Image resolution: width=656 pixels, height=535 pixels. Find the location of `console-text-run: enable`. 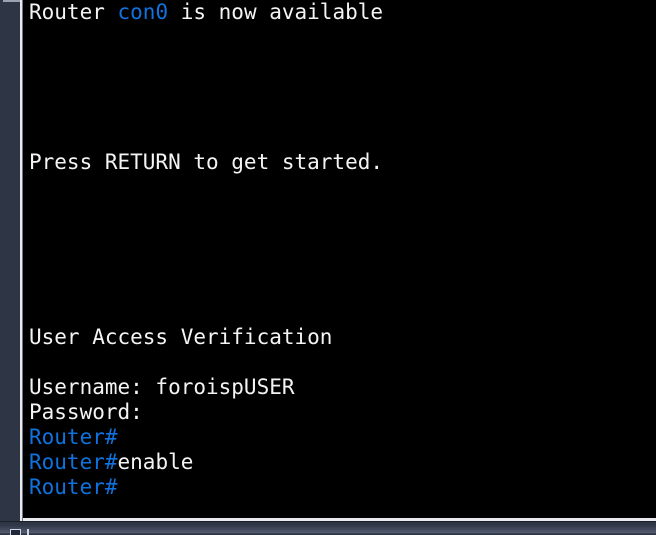

console-text-run: enable is located at coordinates (155, 462).